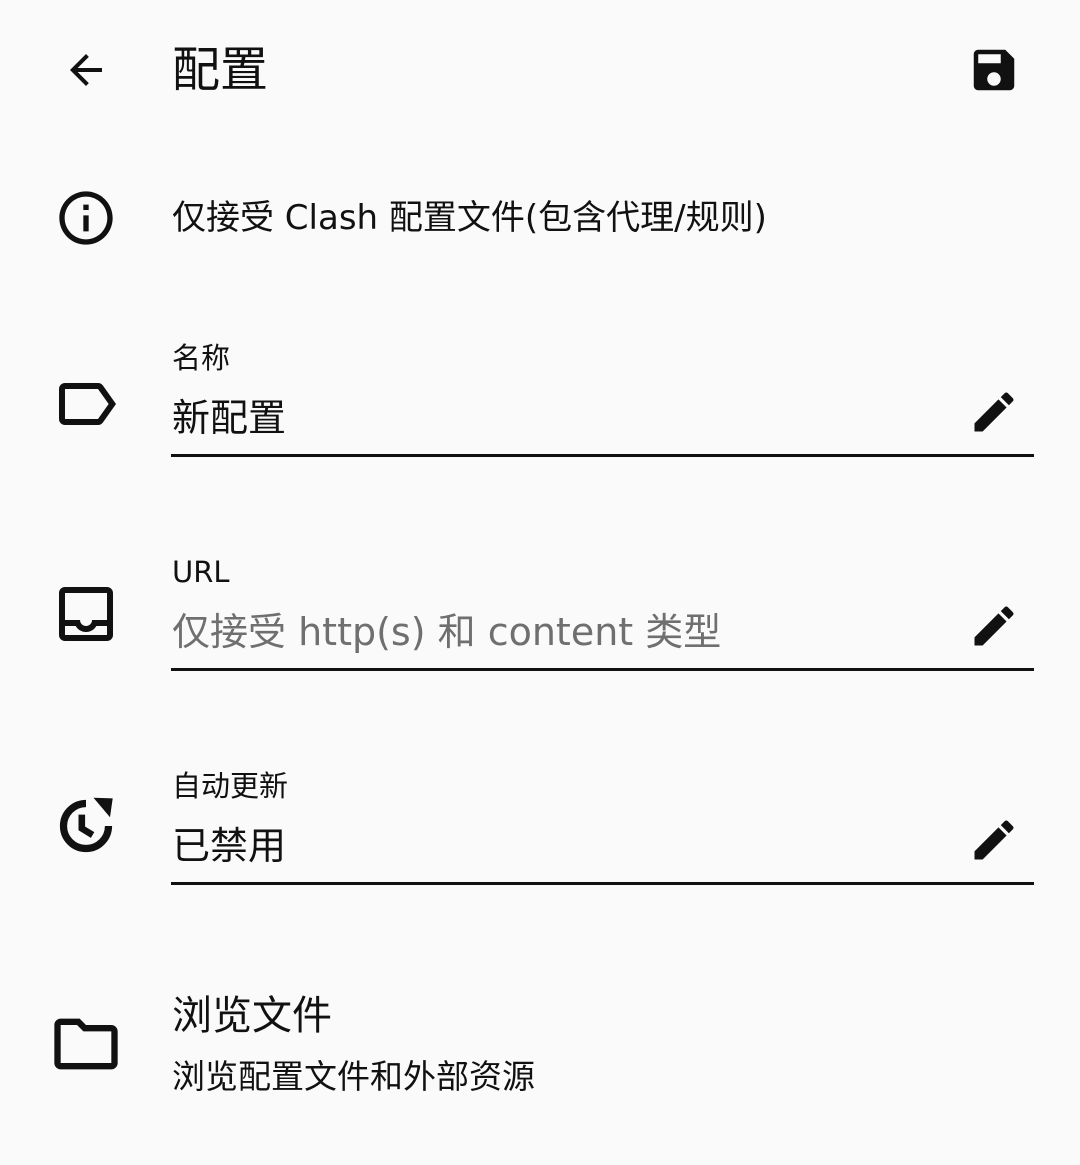 This screenshot has width=1080, height=1165. What do you see at coordinates (252, 1016) in the screenshot?
I see `browse-files-title: 浏览文件` at bounding box center [252, 1016].